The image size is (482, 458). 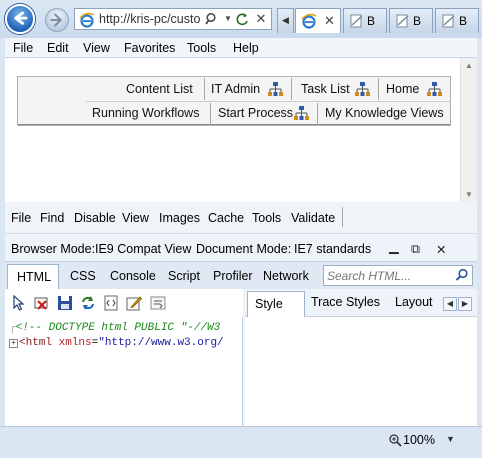 I want to click on status-bar: 100% ▼, so click(x=241, y=442).